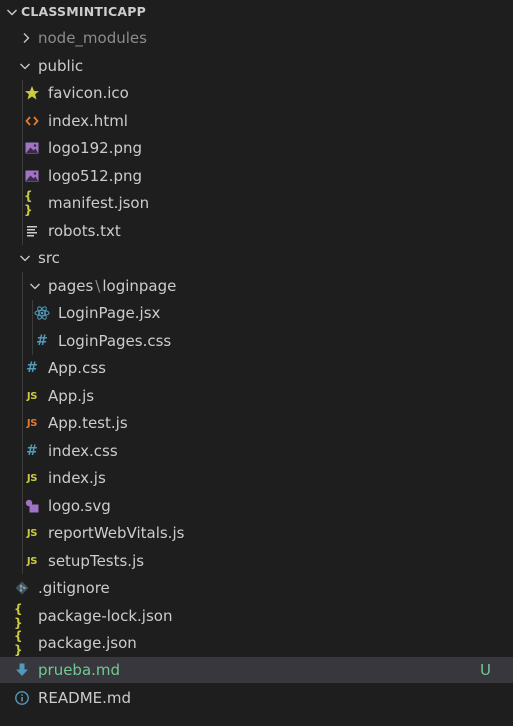 This screenshot has width=513, height=726. I want to click on js-test-icon: JS, so click(32, 423).